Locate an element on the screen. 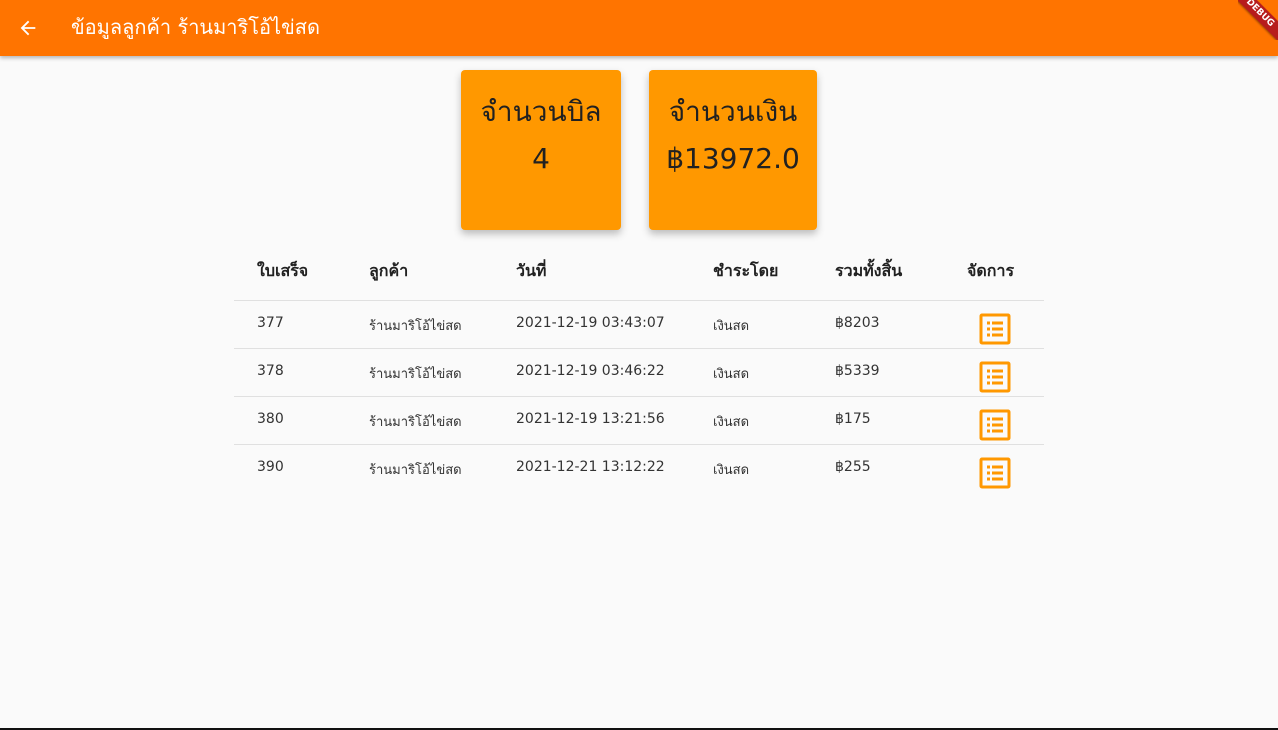 Image resolution: width=1278 pixels, height=730 pixels. cell-total: ฿255 is located at coordinates (853, 467).